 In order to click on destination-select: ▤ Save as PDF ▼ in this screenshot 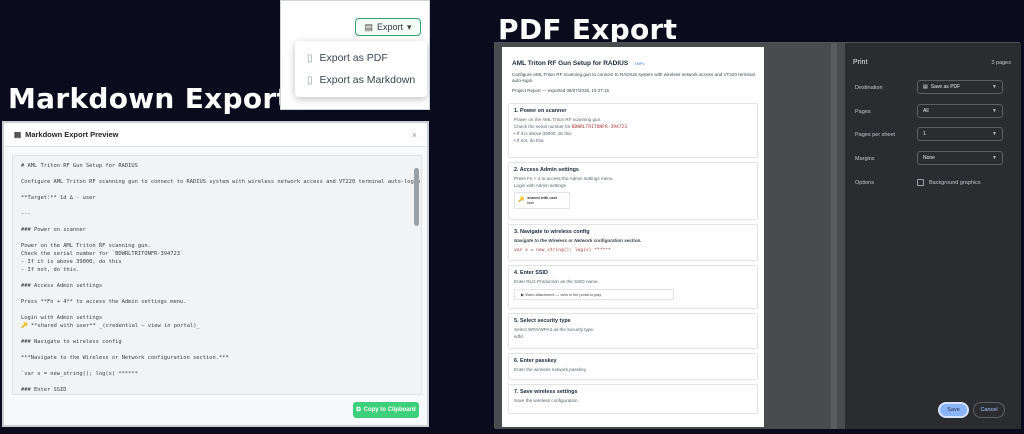, I will do `click(960, 87)`.